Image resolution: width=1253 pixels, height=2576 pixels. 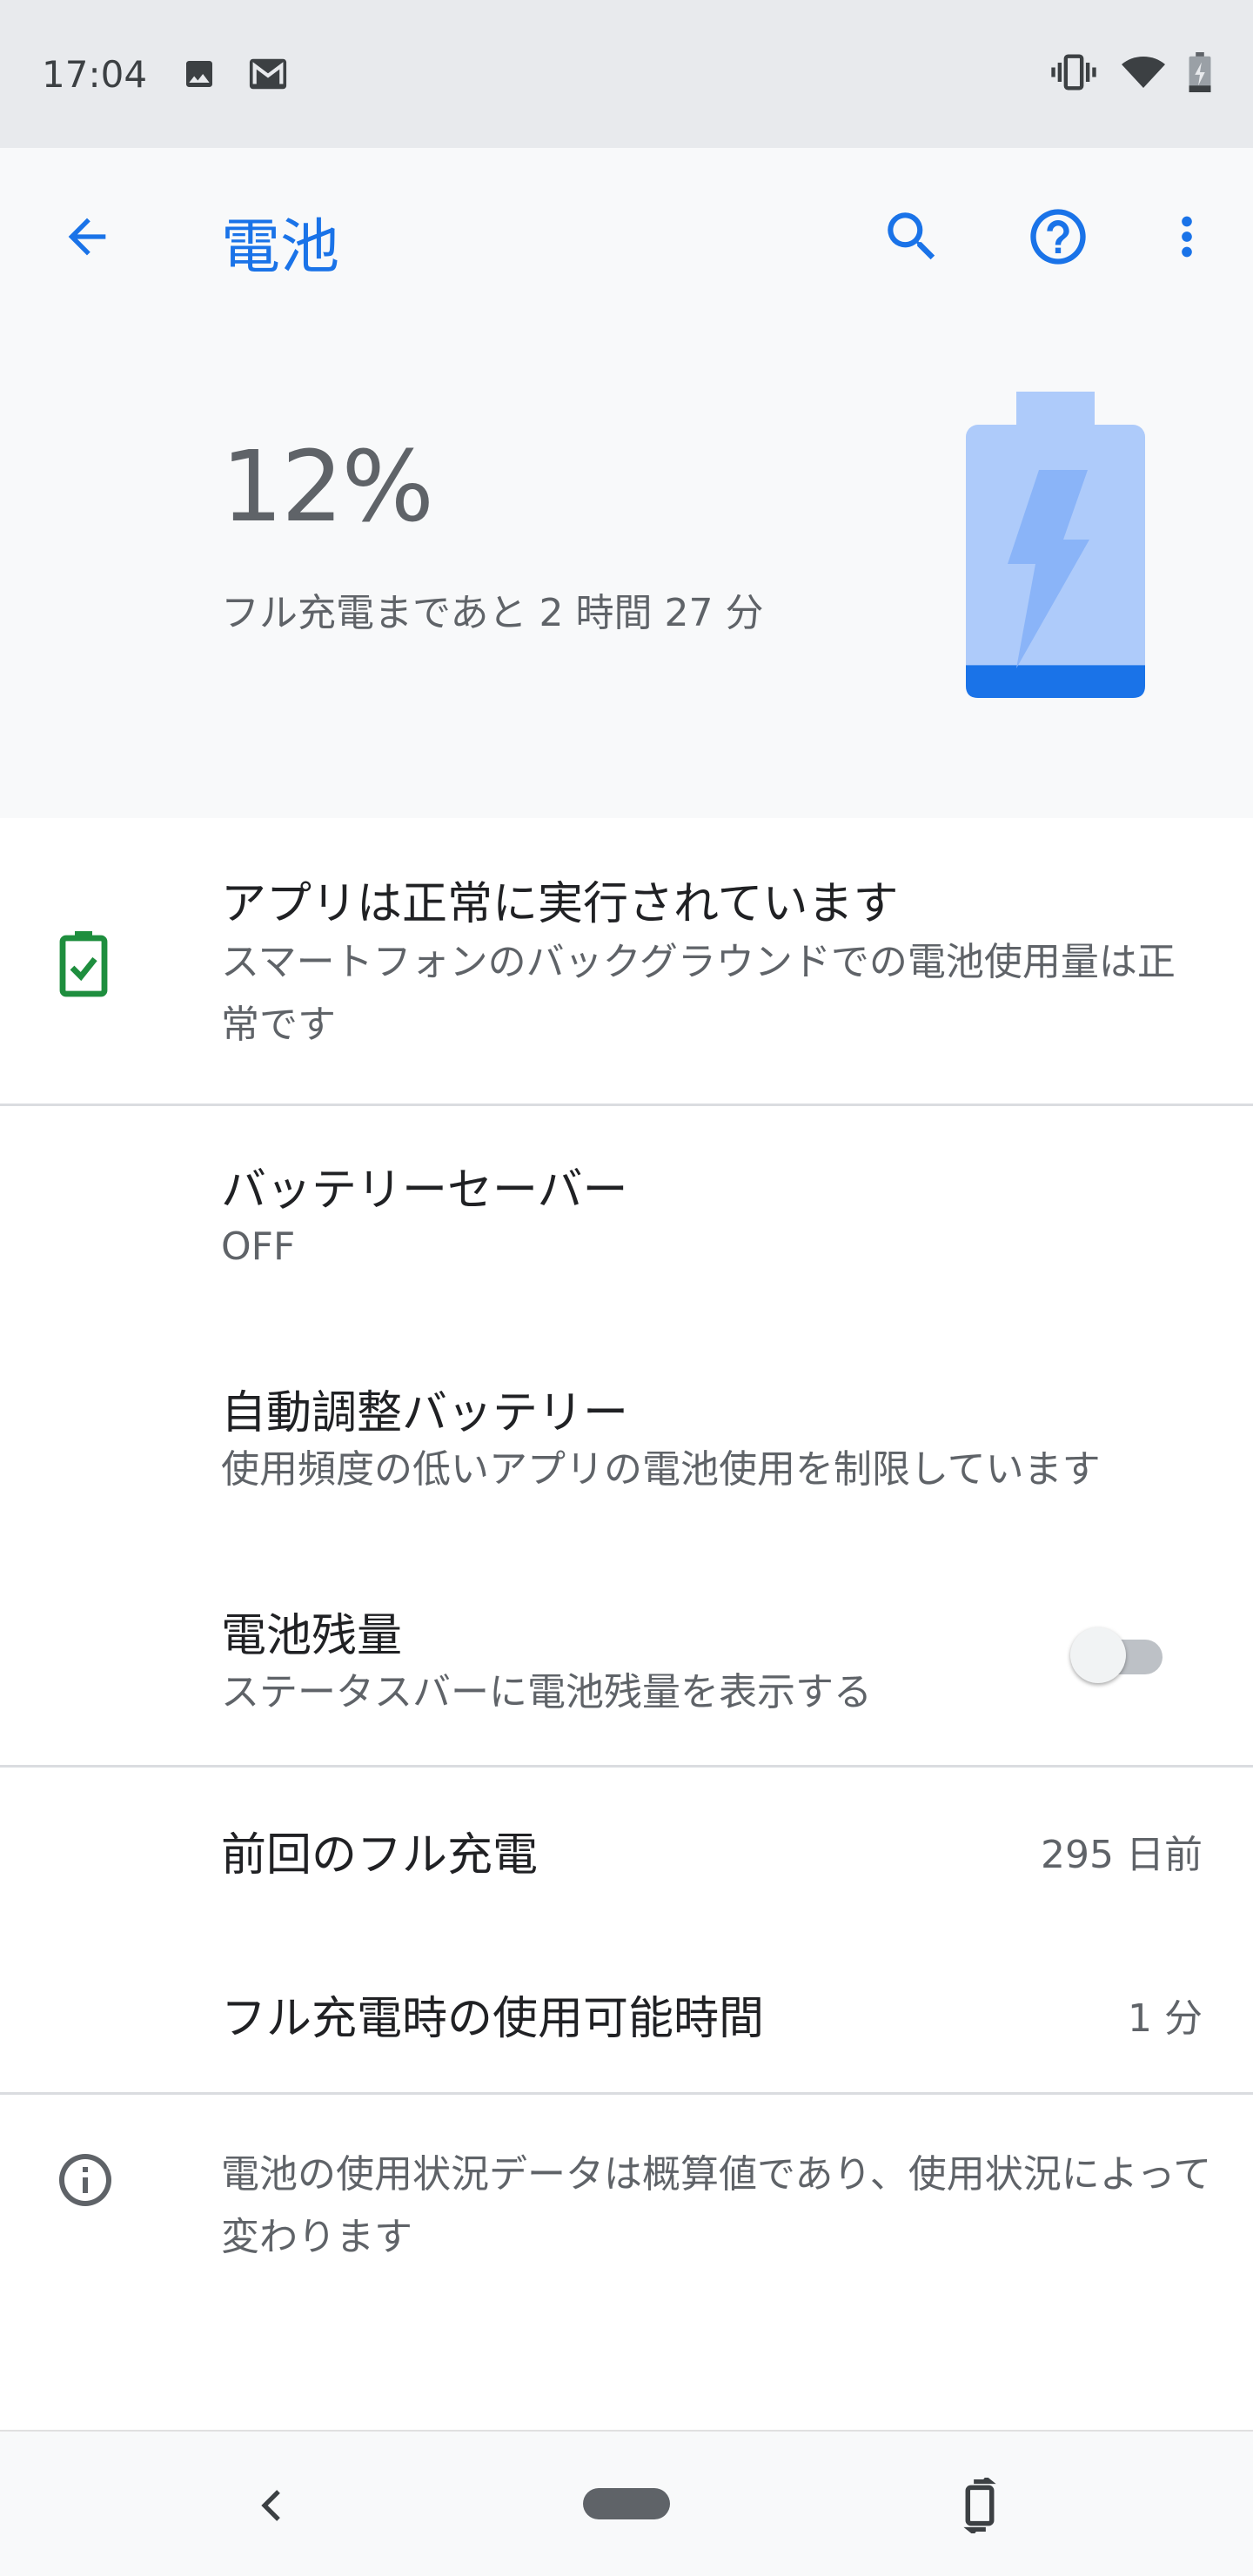 I want to click on help-icon, so click(x=1058, y=237).